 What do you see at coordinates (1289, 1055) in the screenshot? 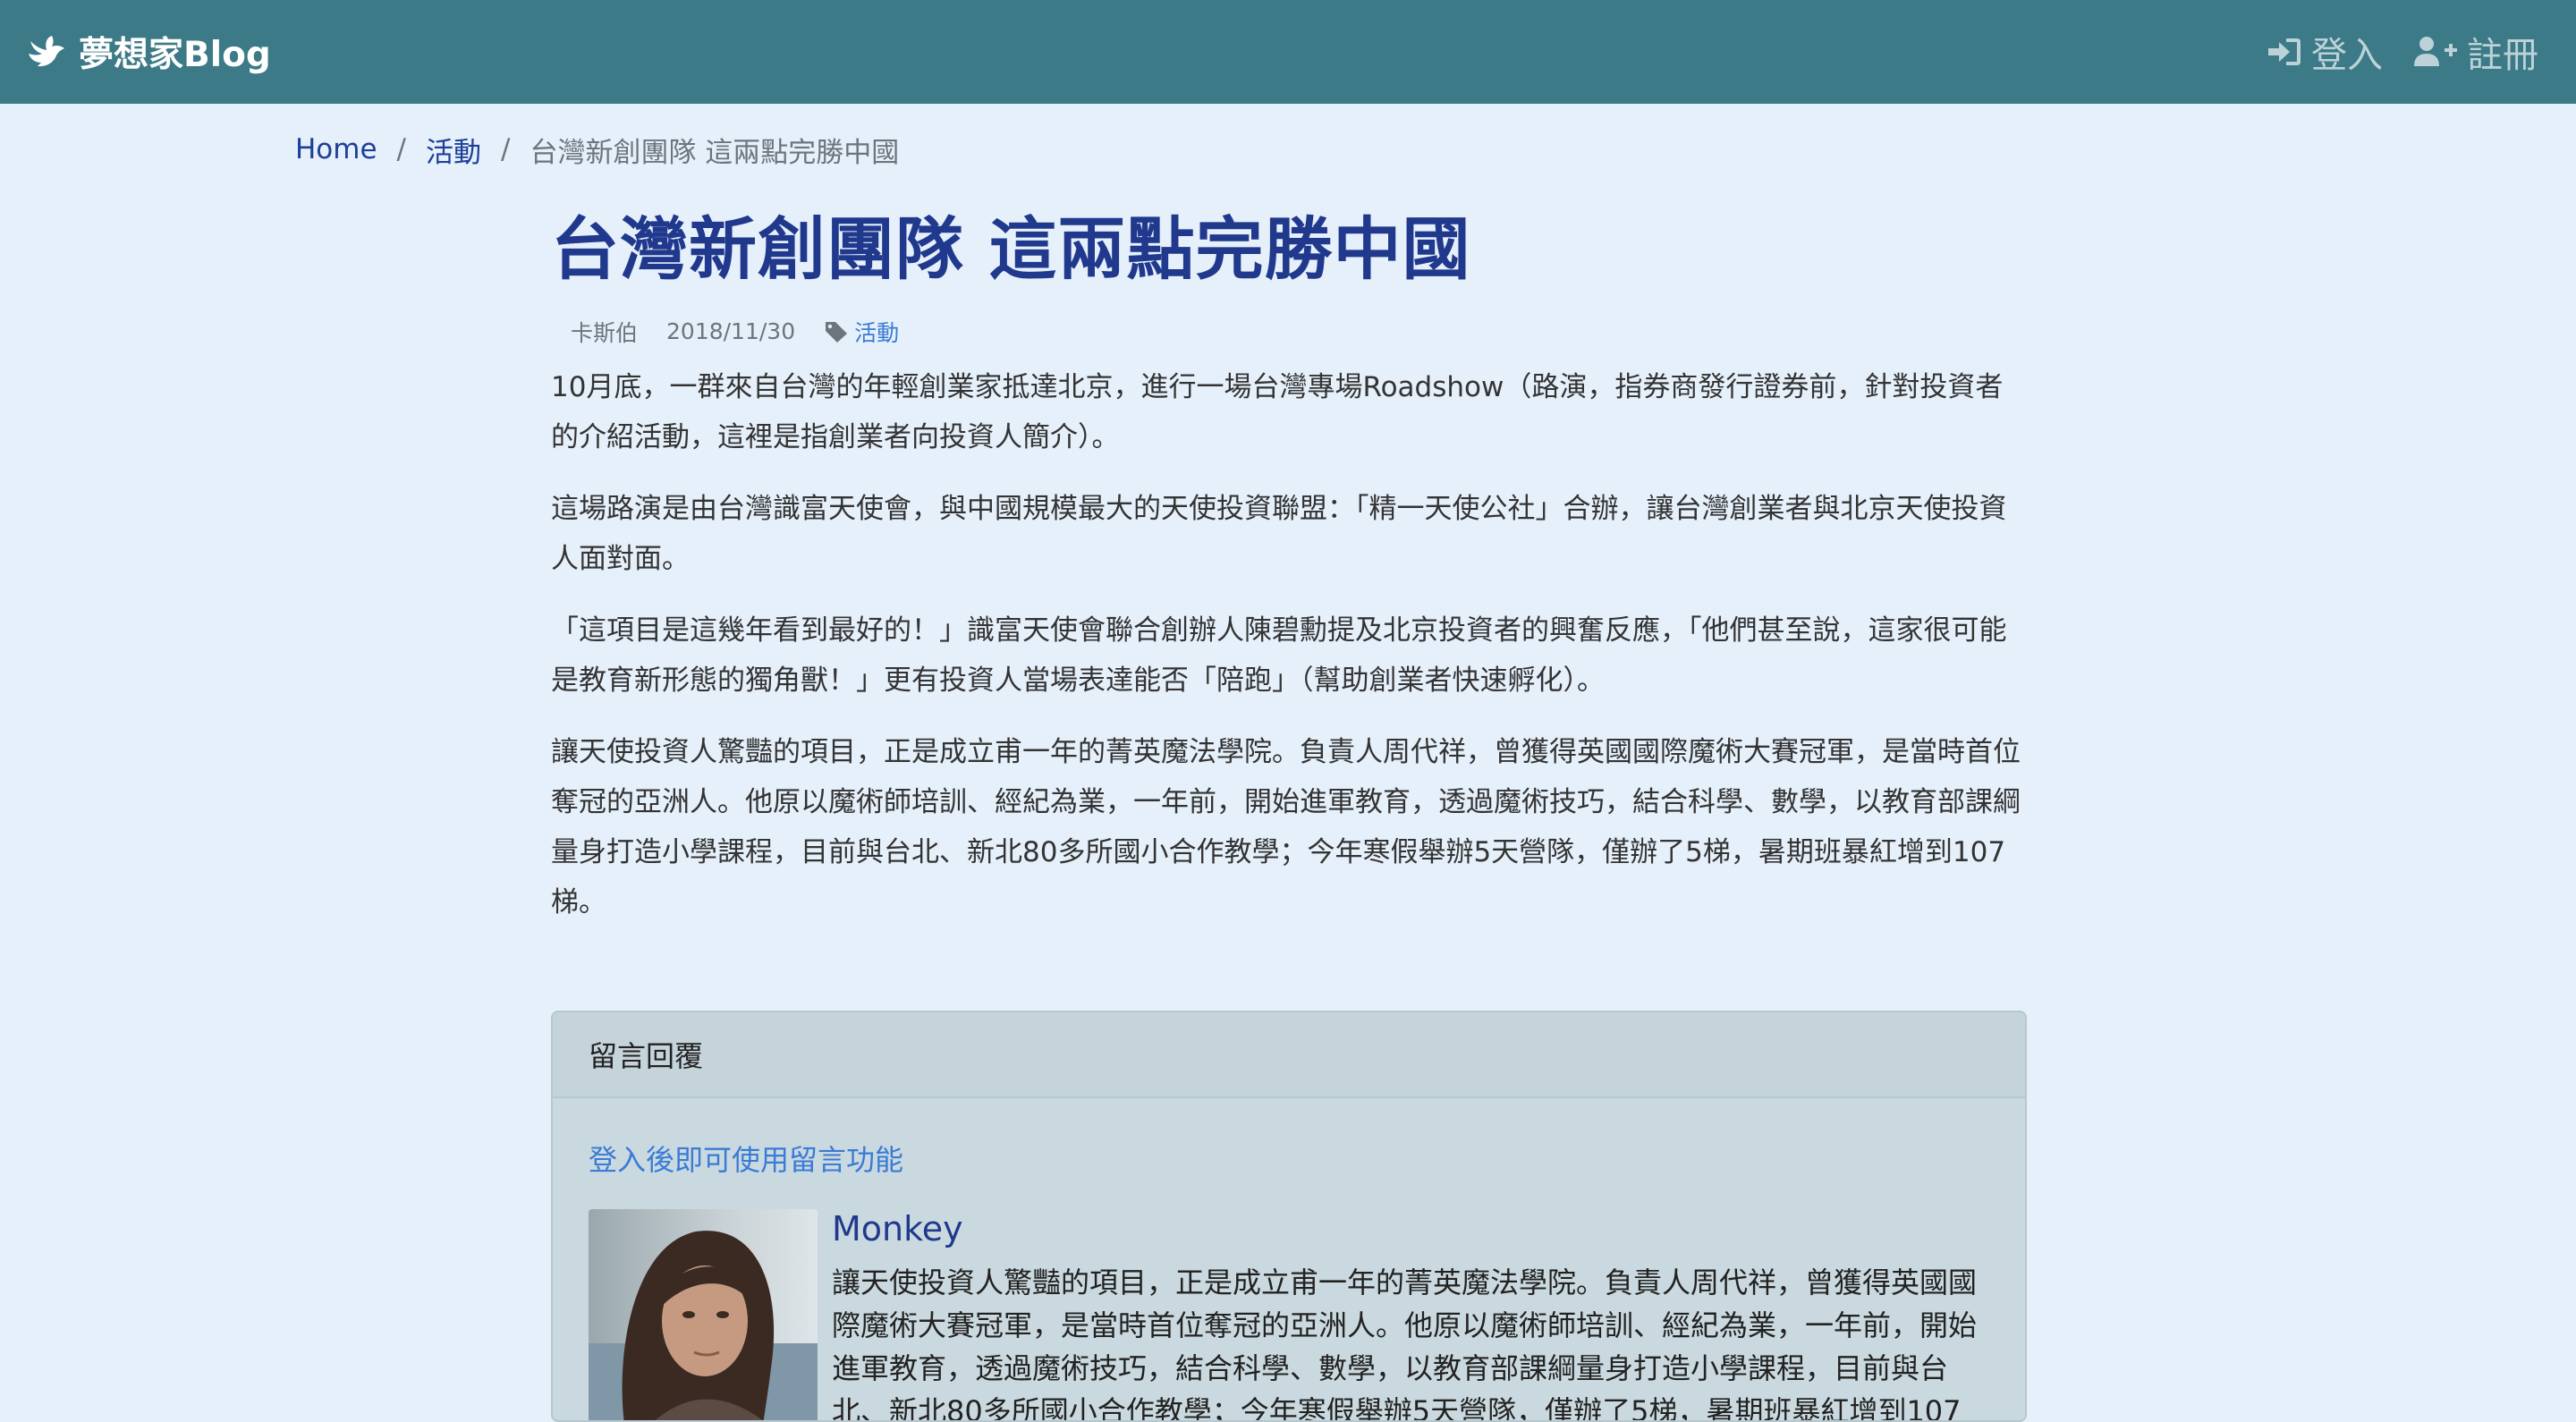
I see `comments-header: 留言回覆` at bounding box center [1289, 1055].